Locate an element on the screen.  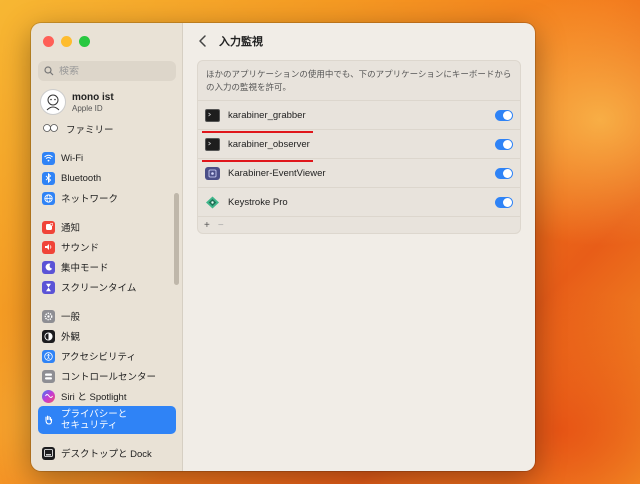
sidebar-item-privacy-security: プライバシーと セキュリティ is located at coordinates (107, 420).